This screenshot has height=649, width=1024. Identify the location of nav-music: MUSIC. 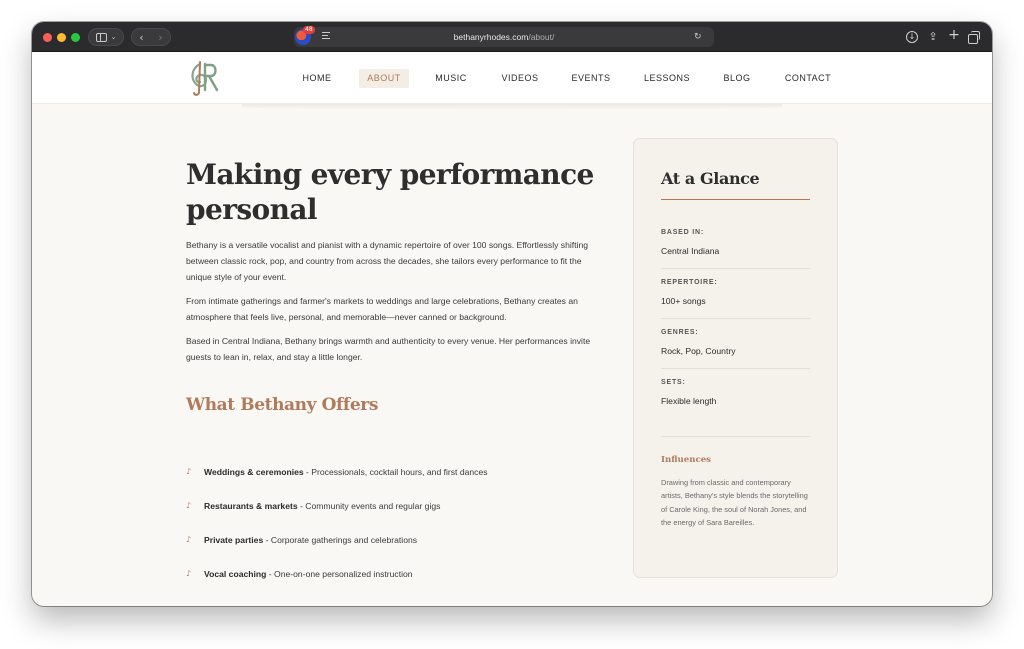
(451, 78).